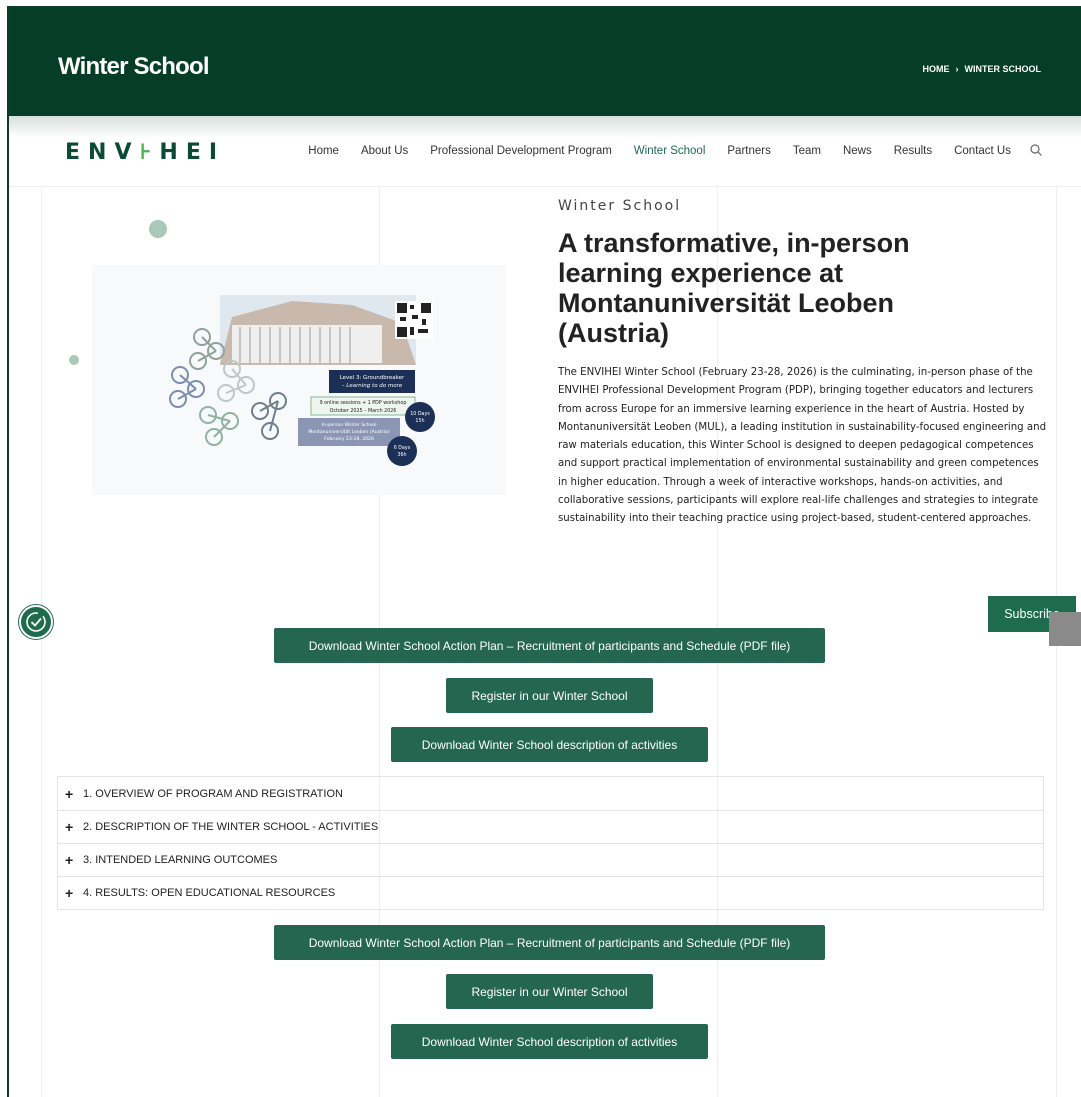 This screenshot has height=1097, width=1081. What do you see at coordinates (363, 403) in the screenshot?
I see `sessions-line1: 9 online sessions + 1 PDP workshop` at bounding box center [363, 403].